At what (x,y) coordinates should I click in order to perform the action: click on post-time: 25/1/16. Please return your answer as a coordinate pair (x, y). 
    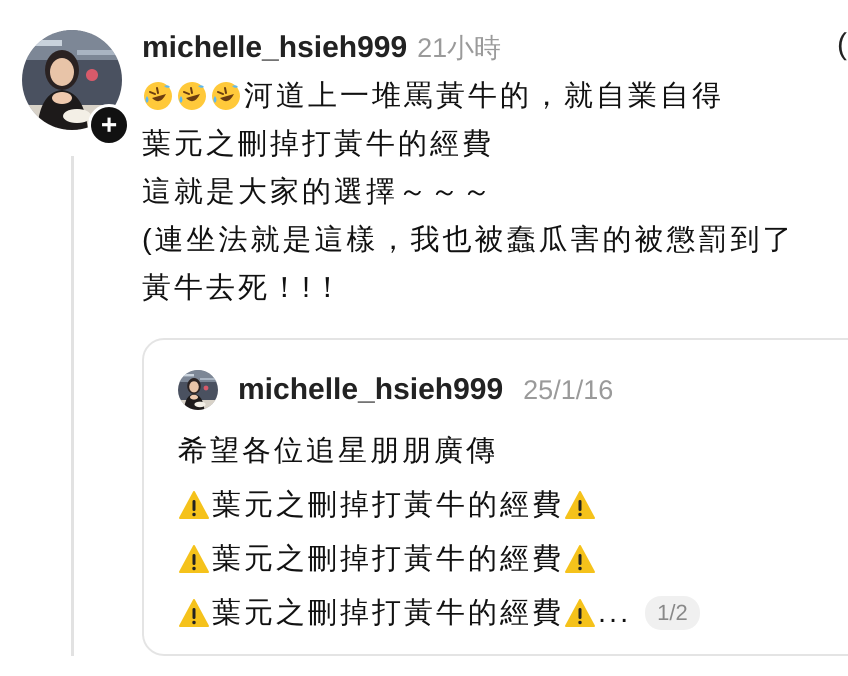
    Looking at the image, I should click on (568, 390).